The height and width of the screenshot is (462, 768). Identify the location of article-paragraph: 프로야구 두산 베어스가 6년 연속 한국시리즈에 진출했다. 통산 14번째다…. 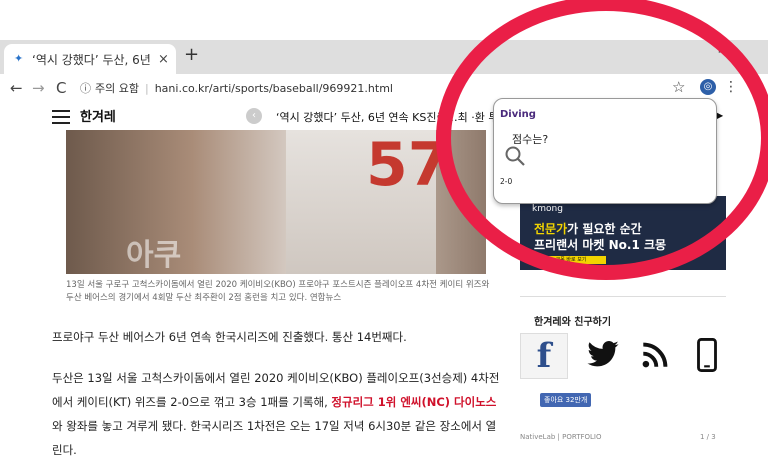
(229, 337).